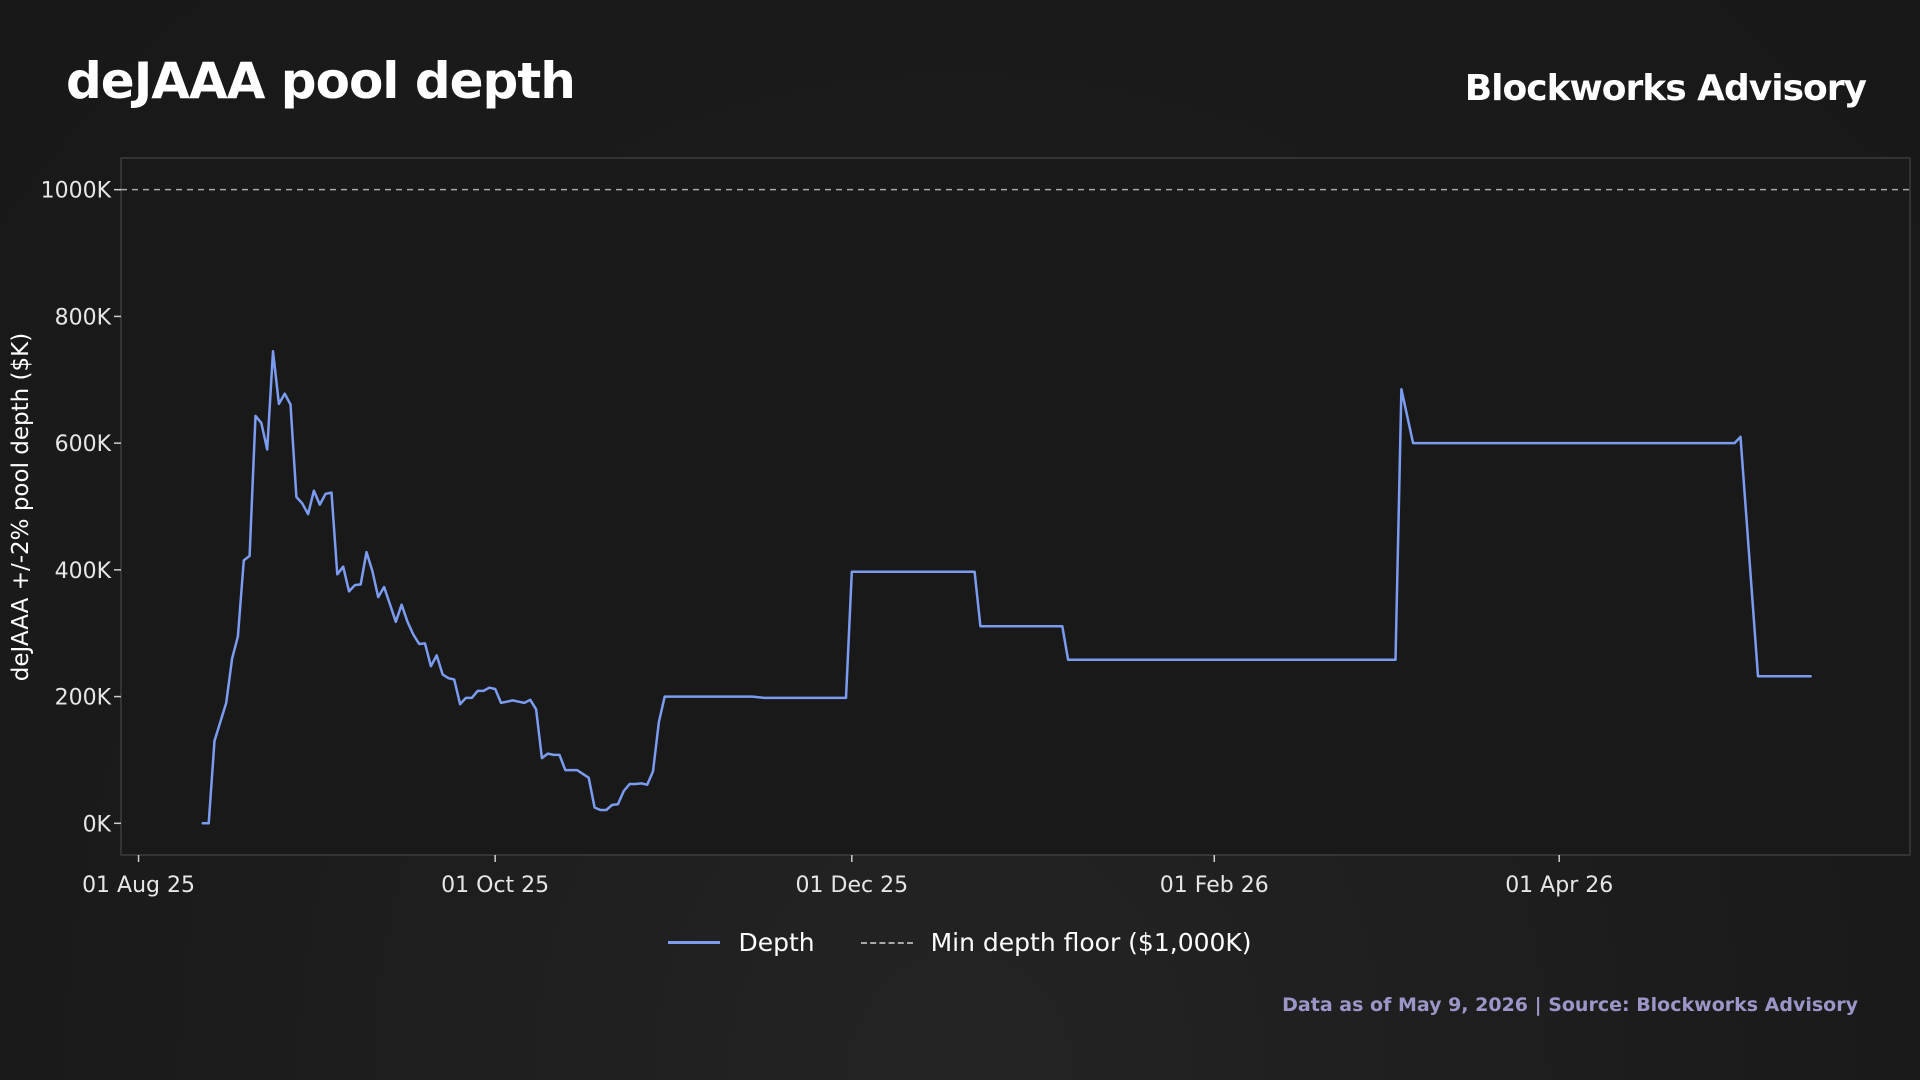 This screenshot has width=1920, height=1080. I want to click on x-tick-label: 01 Oct 25, so click(495, 885).